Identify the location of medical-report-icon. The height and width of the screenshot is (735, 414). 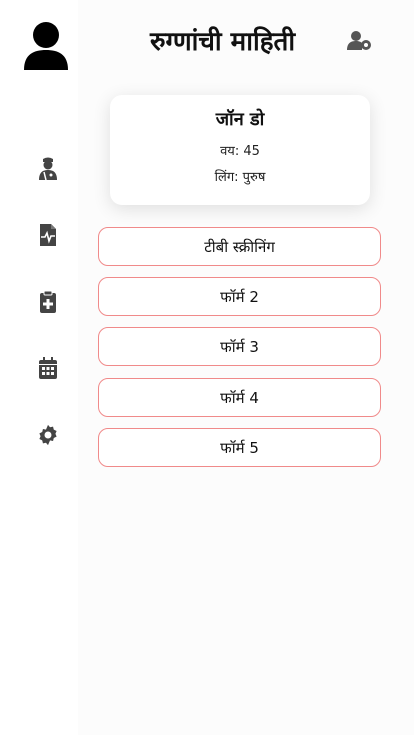
(48, 235).